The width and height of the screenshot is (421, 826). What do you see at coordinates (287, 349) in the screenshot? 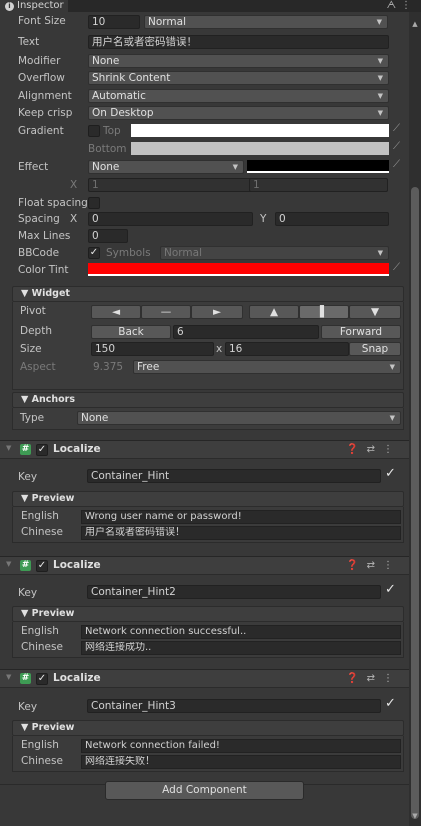
I see `height-field: 16` at bounding box center [287, 349].